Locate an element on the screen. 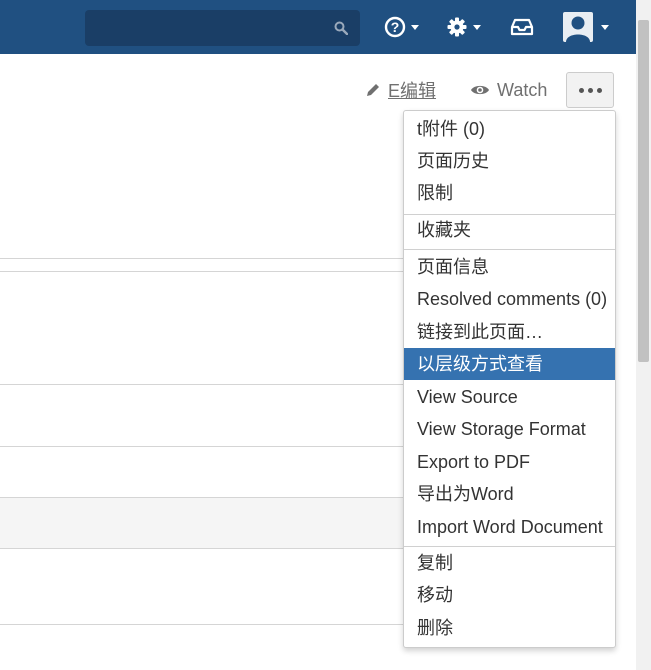 Image resolution: width=651 pixels, height=670 pixels. menu-item-delete: 删除 is located at coordinates (509, 628).